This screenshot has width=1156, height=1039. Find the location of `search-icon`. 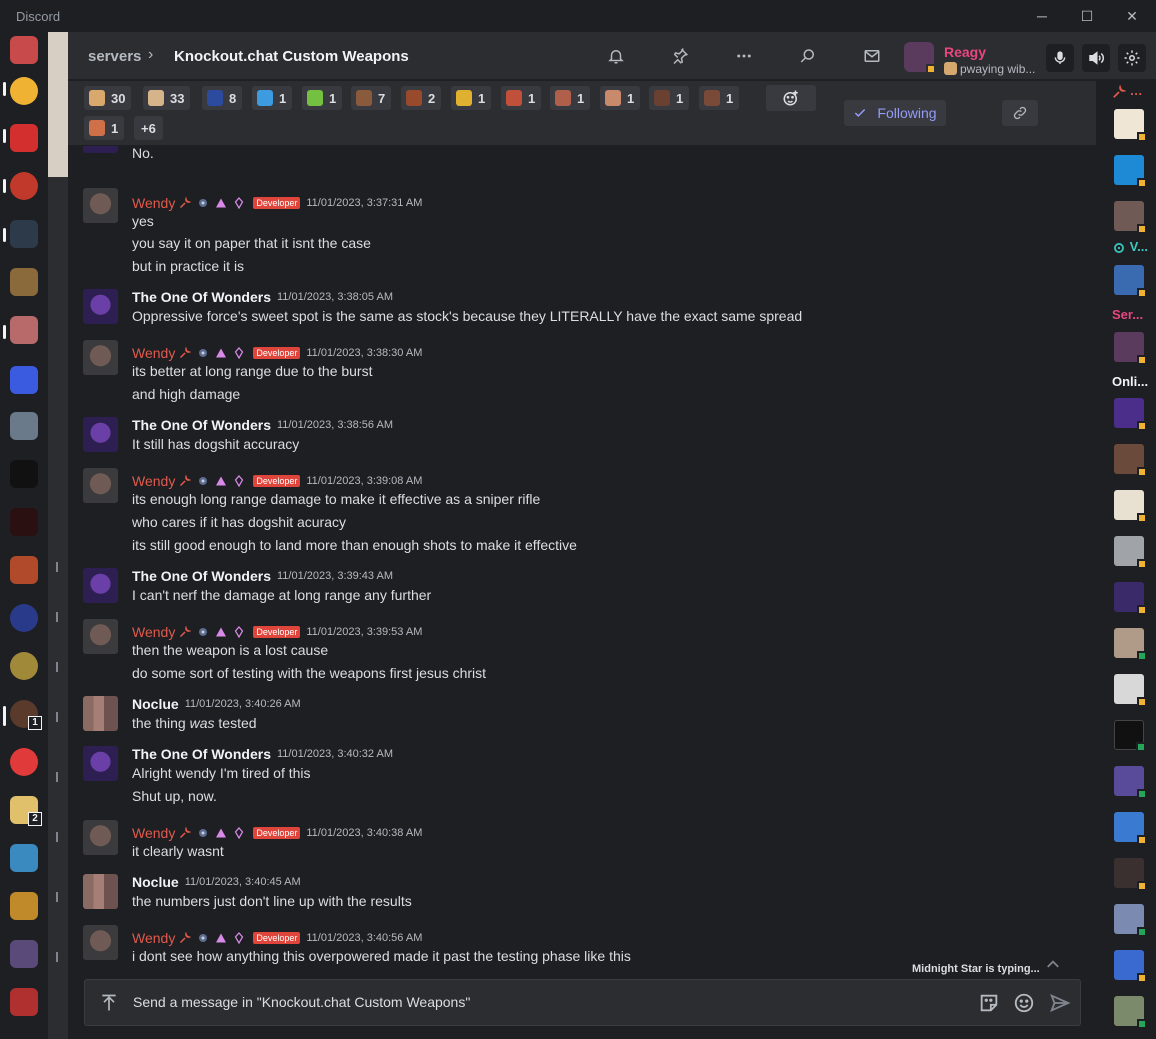

search-icon is located at coordinates (808, 56).